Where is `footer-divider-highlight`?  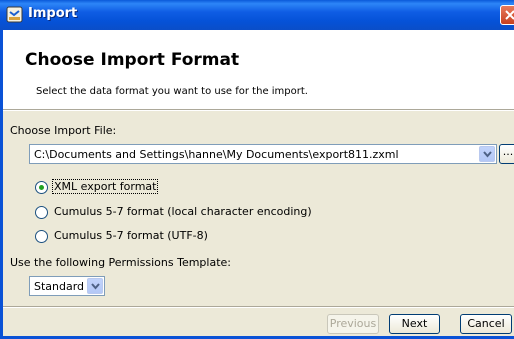
footer-divider-highlight is located at coordinates (258, 307).